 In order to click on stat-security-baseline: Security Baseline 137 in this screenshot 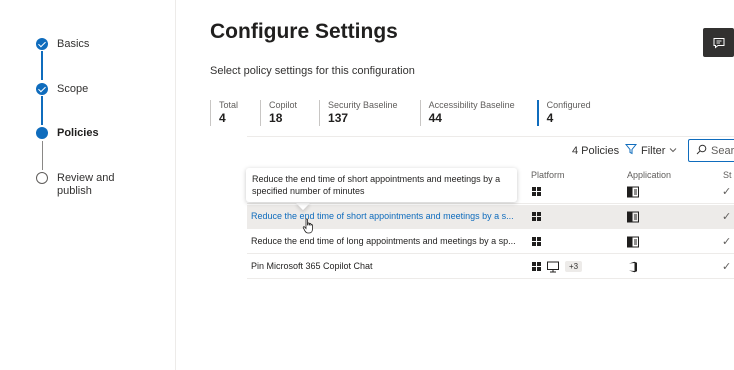, I will do `click(358, 113)`.